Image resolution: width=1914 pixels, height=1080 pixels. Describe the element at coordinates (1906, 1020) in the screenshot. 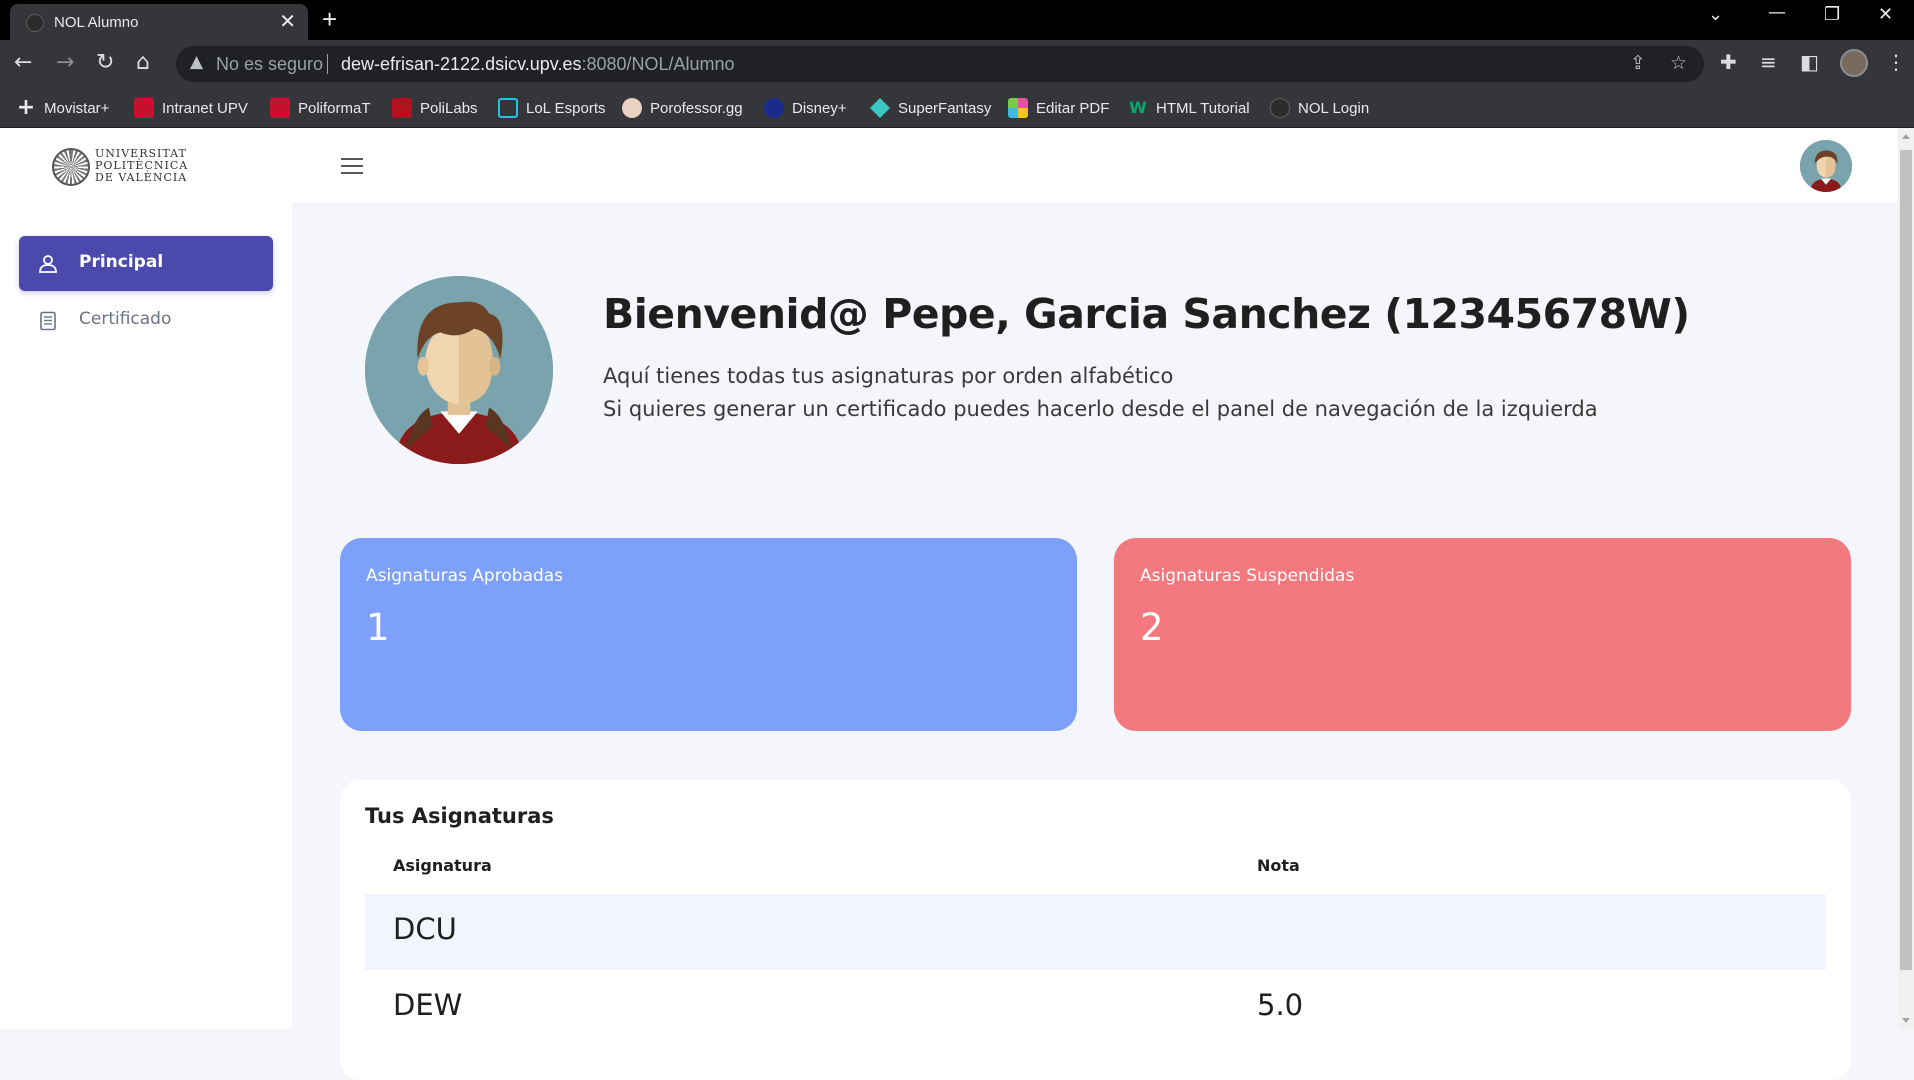

I see `scroll-down-icon` at that location.